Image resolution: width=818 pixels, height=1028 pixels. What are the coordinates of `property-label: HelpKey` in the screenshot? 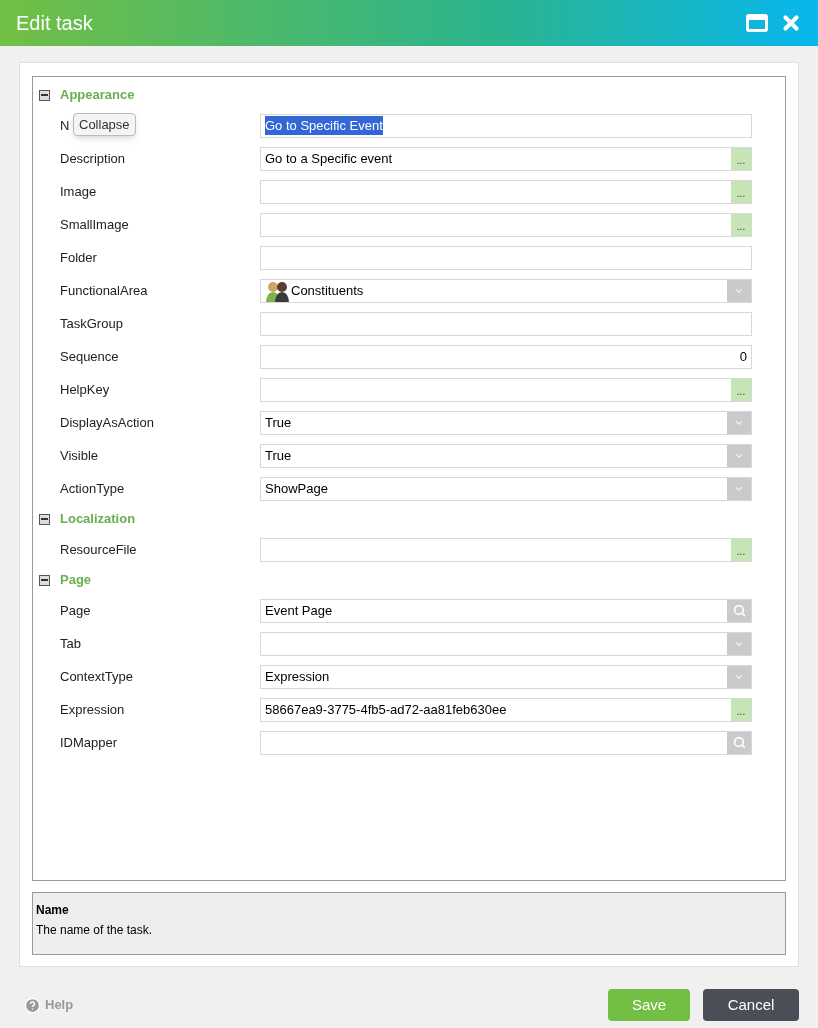 It's located at (85, 389).